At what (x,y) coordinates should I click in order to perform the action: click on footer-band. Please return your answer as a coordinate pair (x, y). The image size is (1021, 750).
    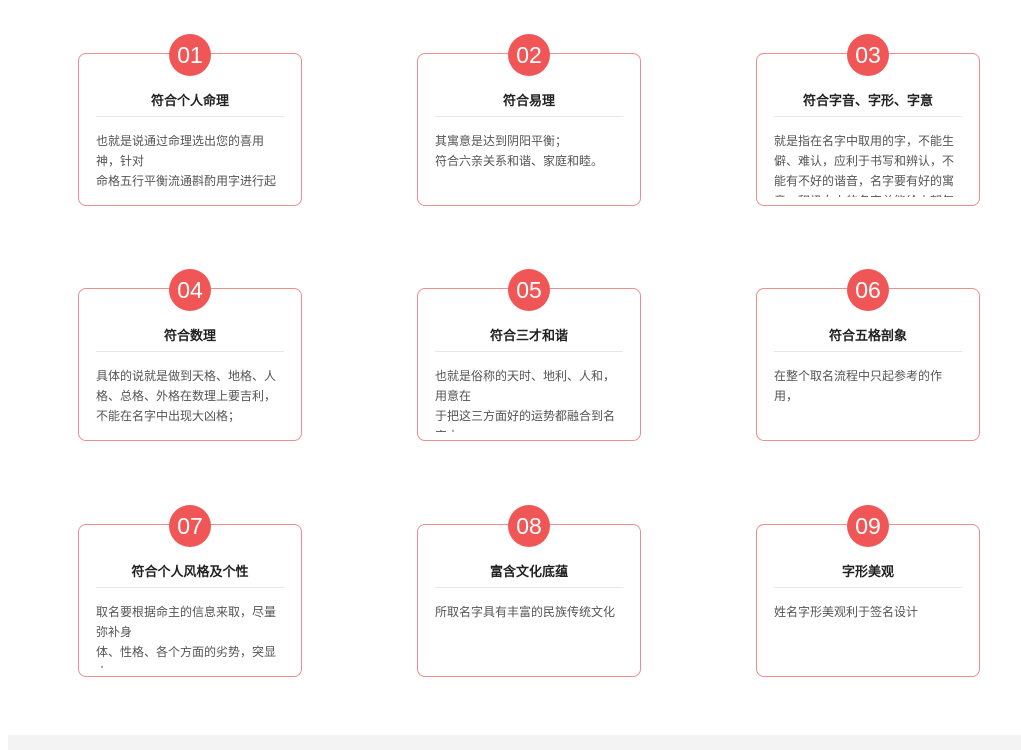
    Looking at the image, I should click on (514, 742).